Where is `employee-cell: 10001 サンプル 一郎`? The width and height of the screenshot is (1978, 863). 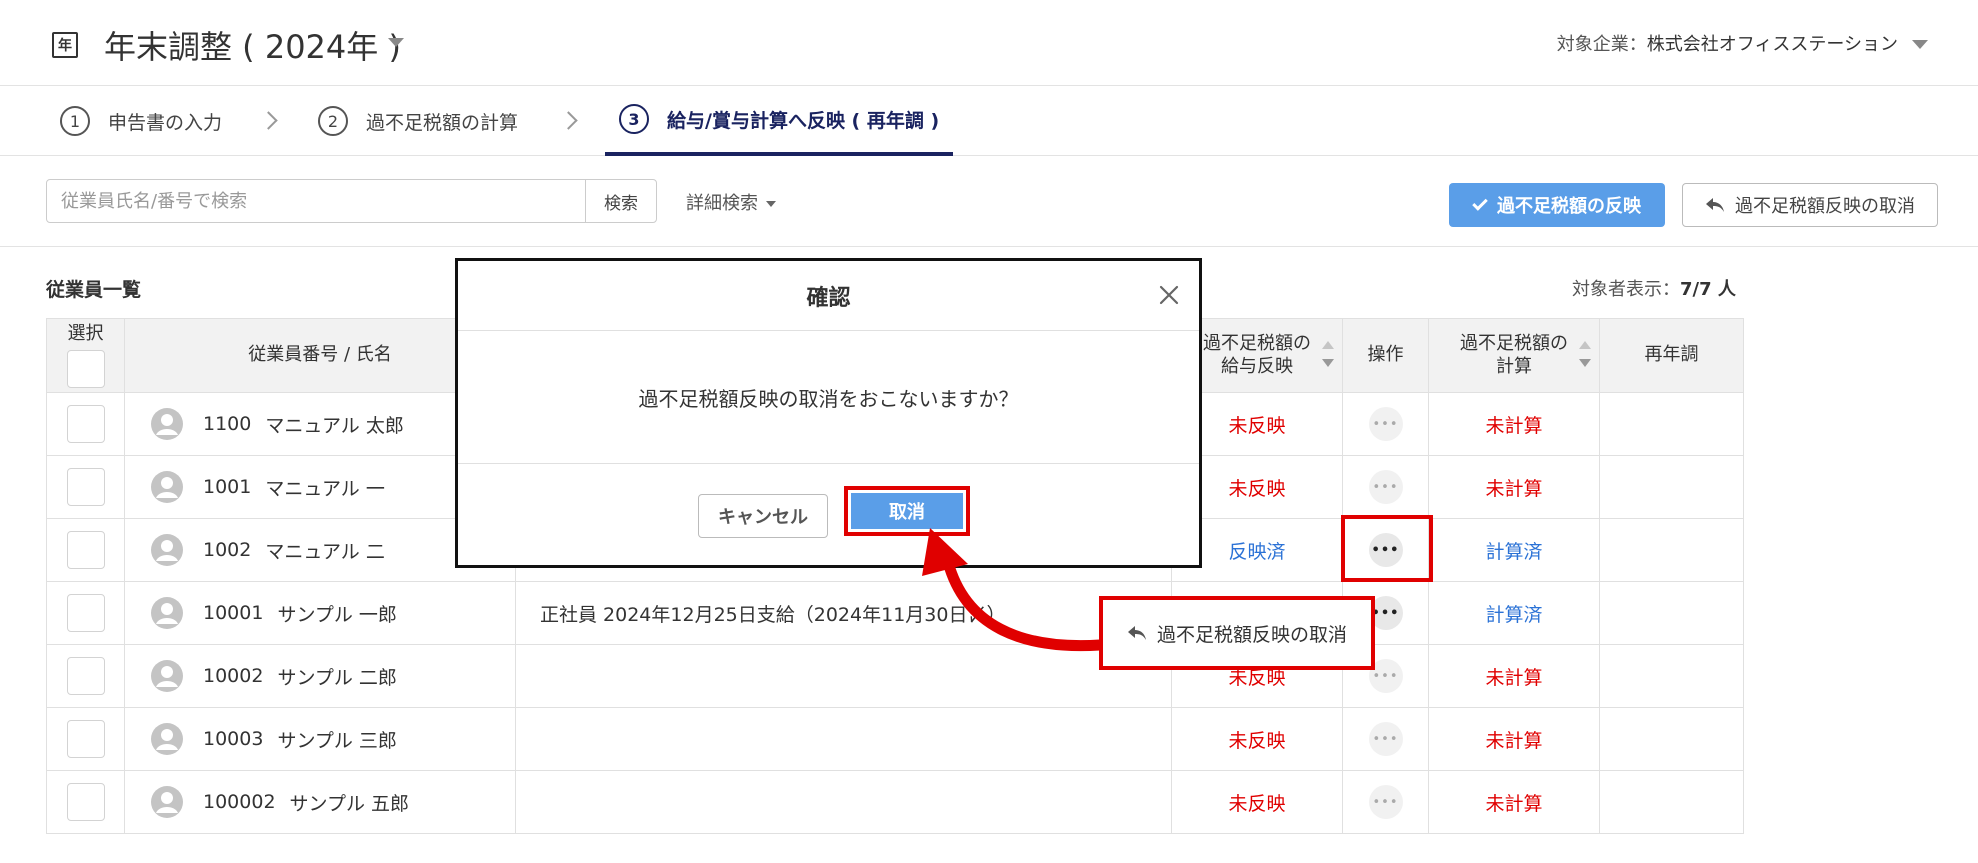
employee-cell: 10001 サンプル 一郎 is located at coordinates (320, 613).